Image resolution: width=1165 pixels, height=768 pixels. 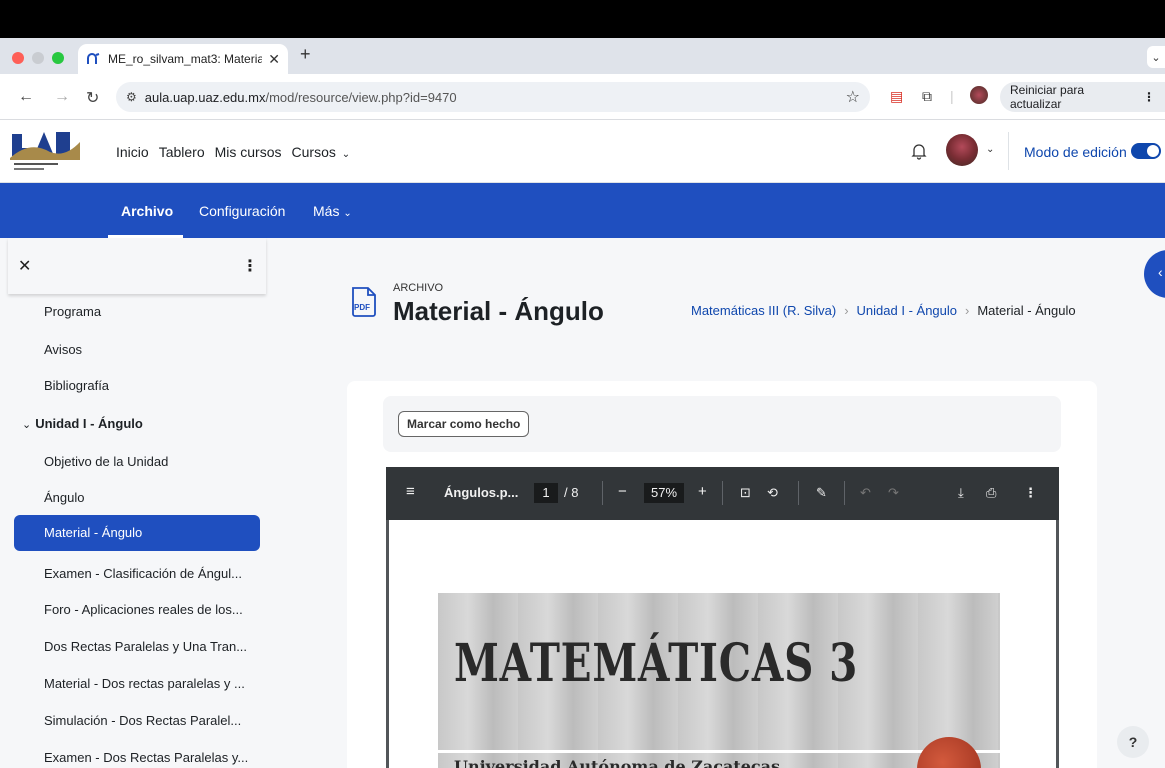 I want to click on drawer-header: ✕ ⋮, so click(x=137, y=266).